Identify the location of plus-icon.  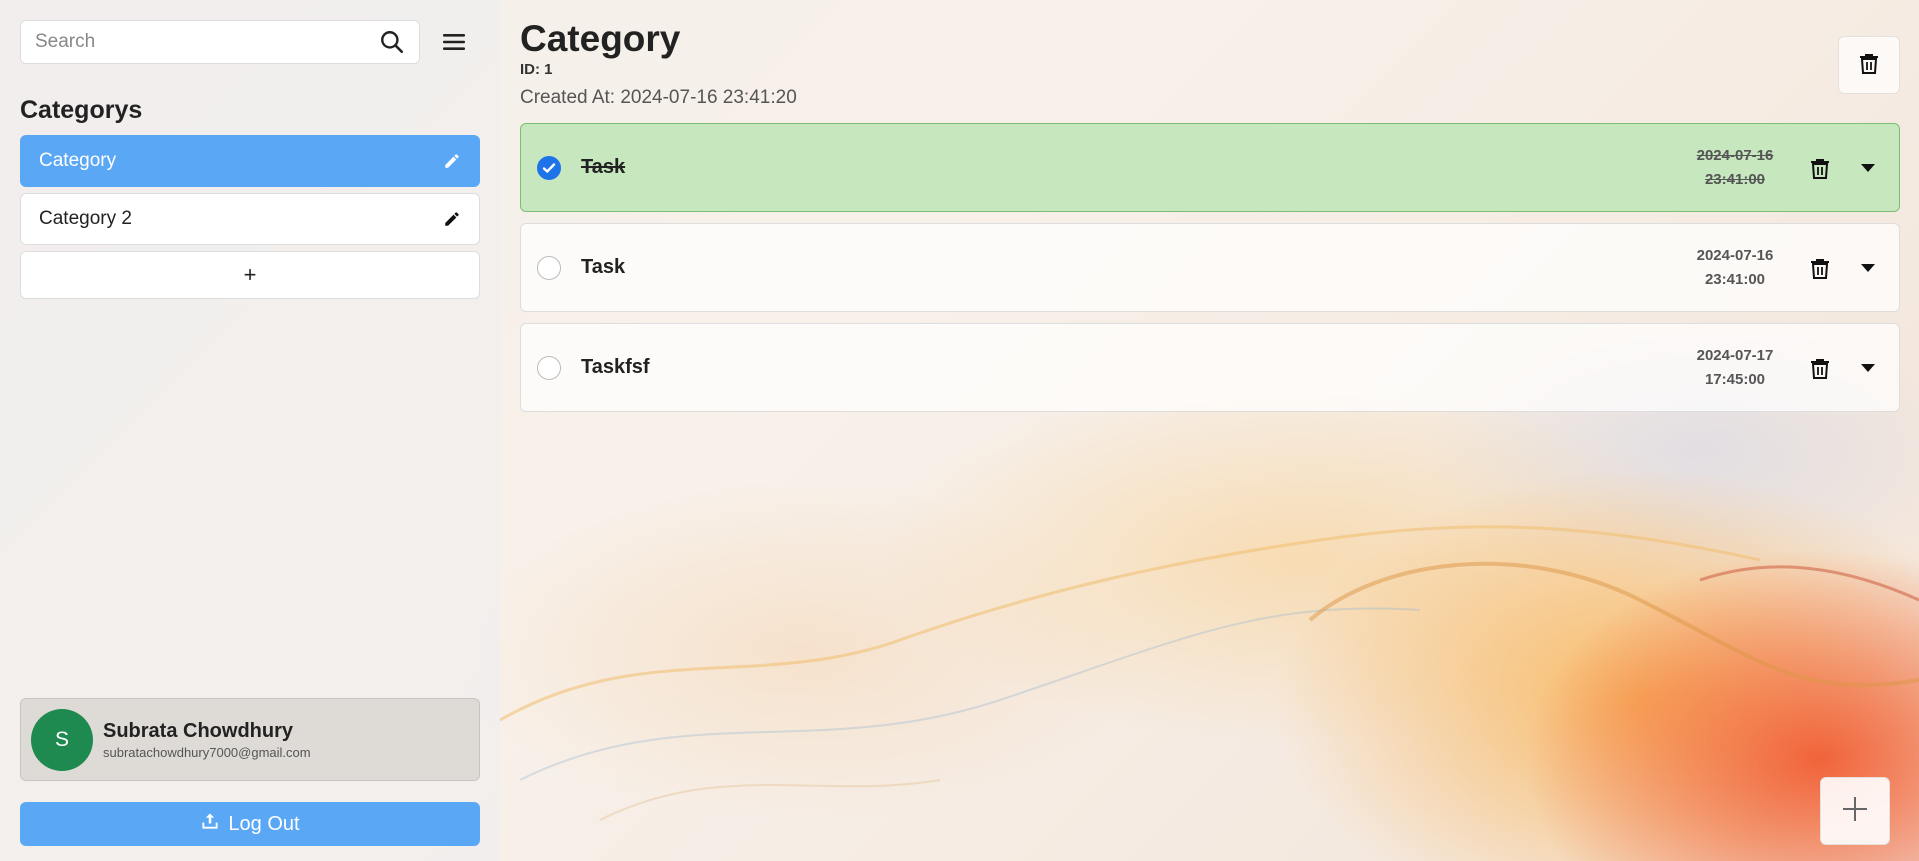
(1855, 811).